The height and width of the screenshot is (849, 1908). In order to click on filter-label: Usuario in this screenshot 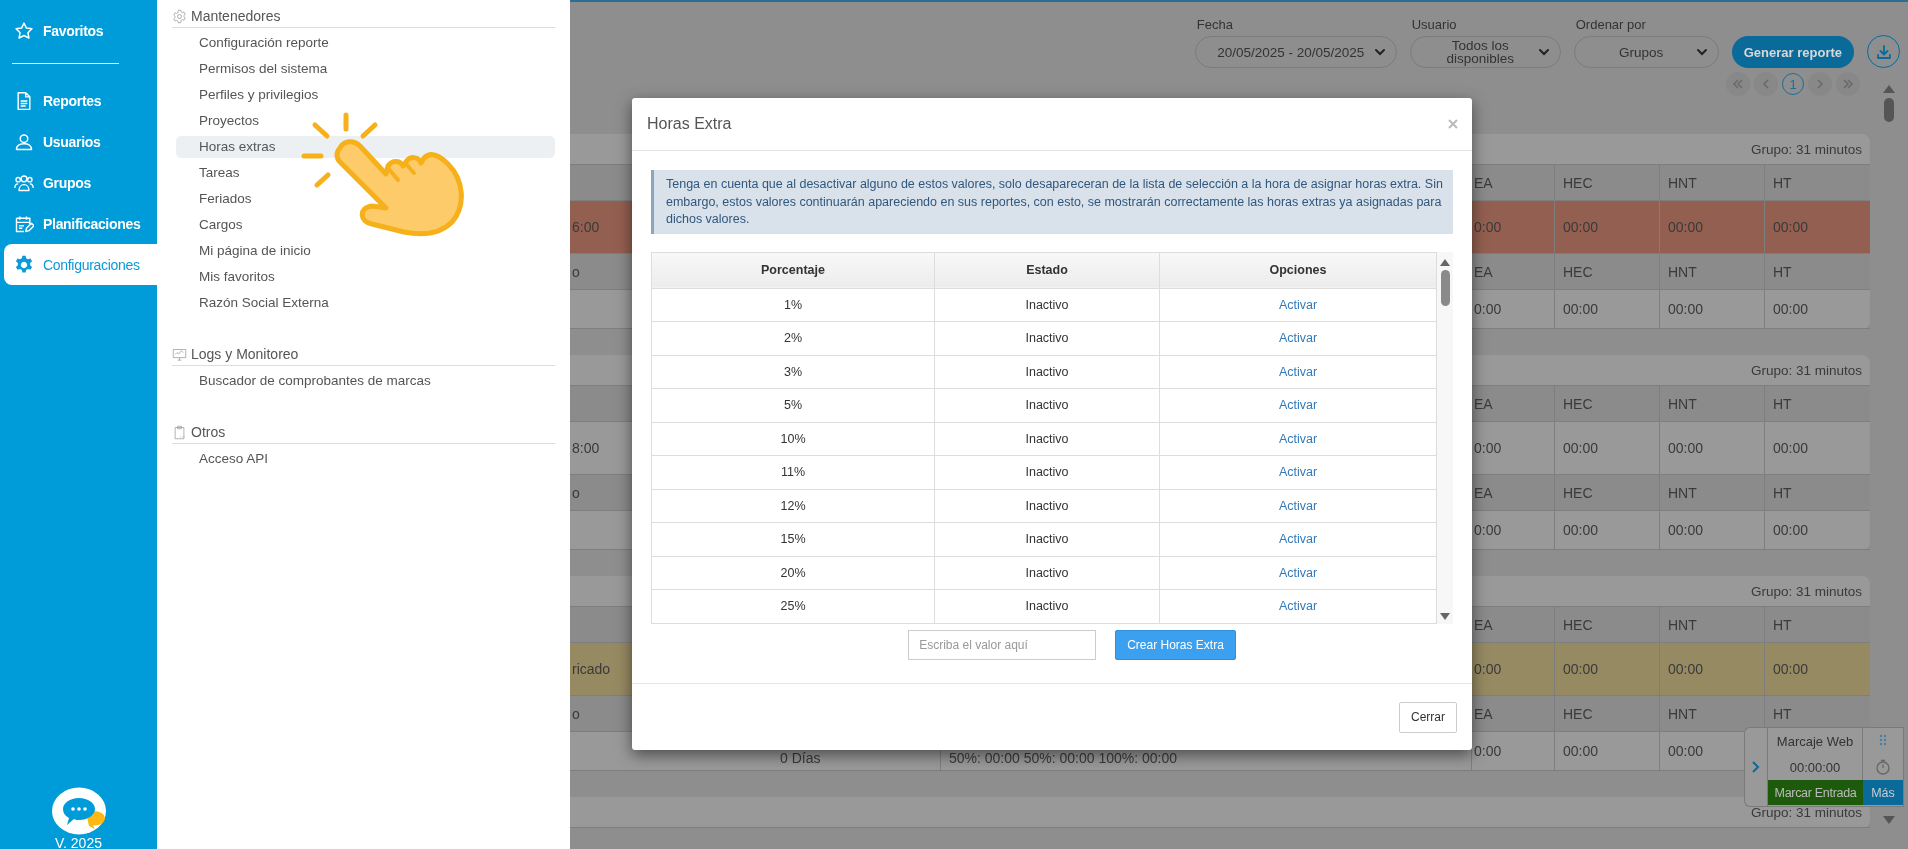, I will do `click(1434, 24)`.